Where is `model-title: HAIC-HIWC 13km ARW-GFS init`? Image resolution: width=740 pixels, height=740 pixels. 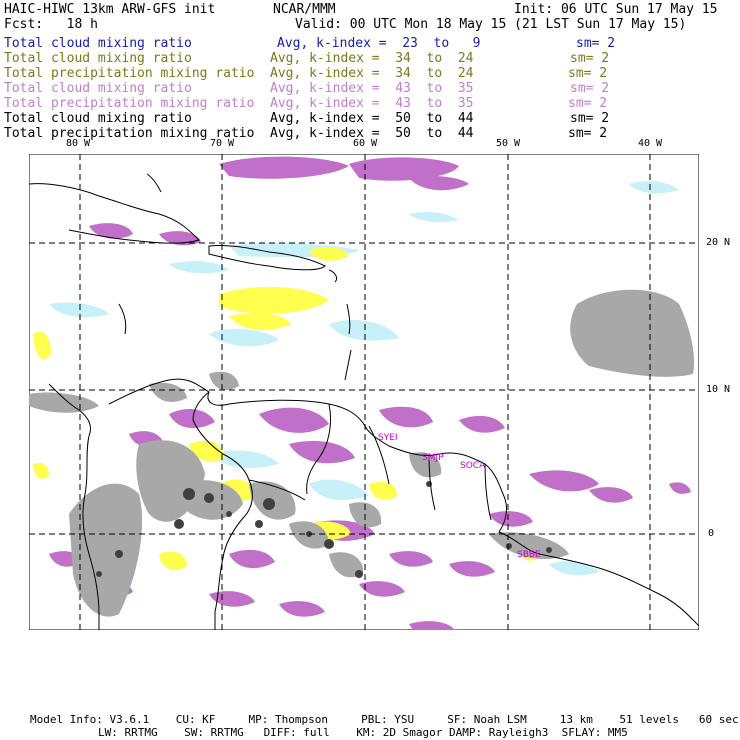
model-title: HAIC-HIWC 13km ARW-GFS init is located at coordinates (110, 9).